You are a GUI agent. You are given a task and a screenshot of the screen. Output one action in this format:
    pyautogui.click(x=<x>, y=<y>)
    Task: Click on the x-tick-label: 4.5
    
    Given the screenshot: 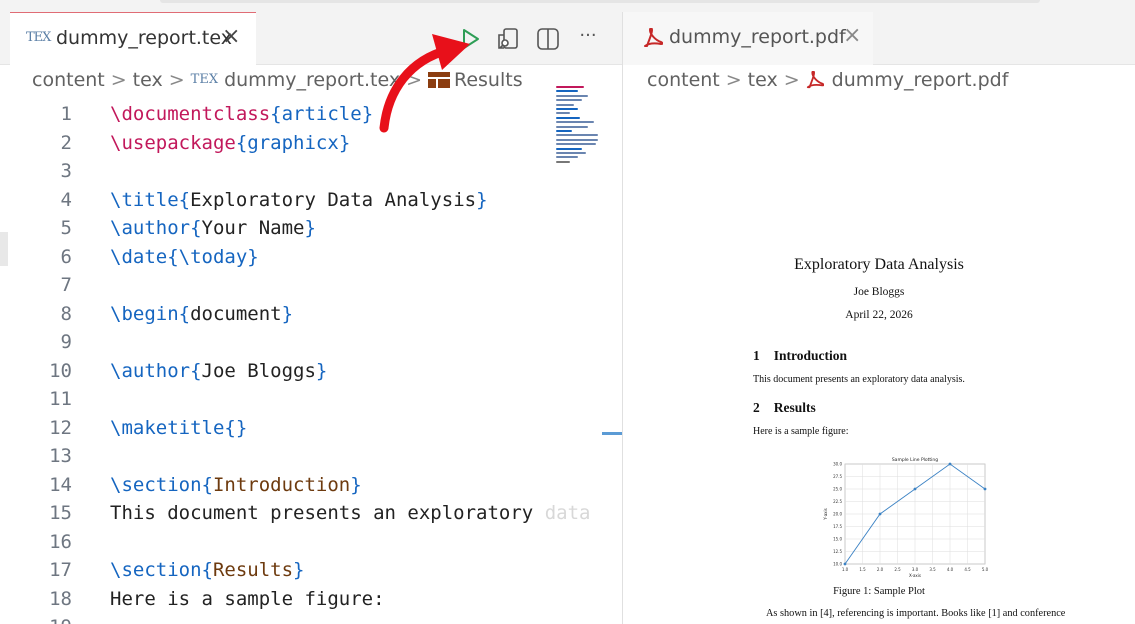 What is the action you would take?
    pyautogui.click(x=967, y=569)
    